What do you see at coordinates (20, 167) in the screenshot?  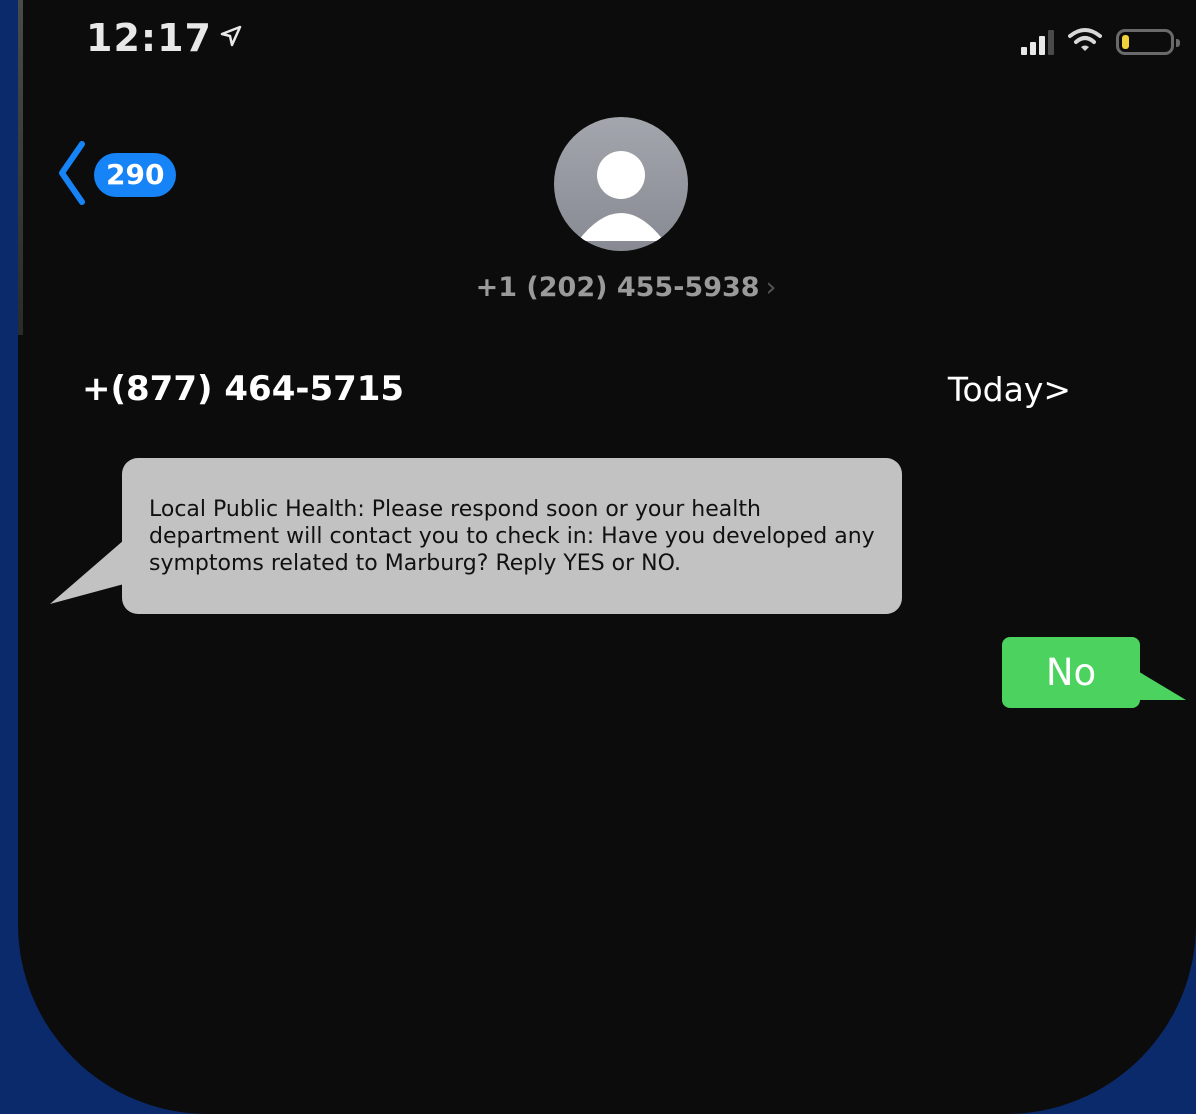 I see `screen-edge-highlight` at bounding box center [20, 167].